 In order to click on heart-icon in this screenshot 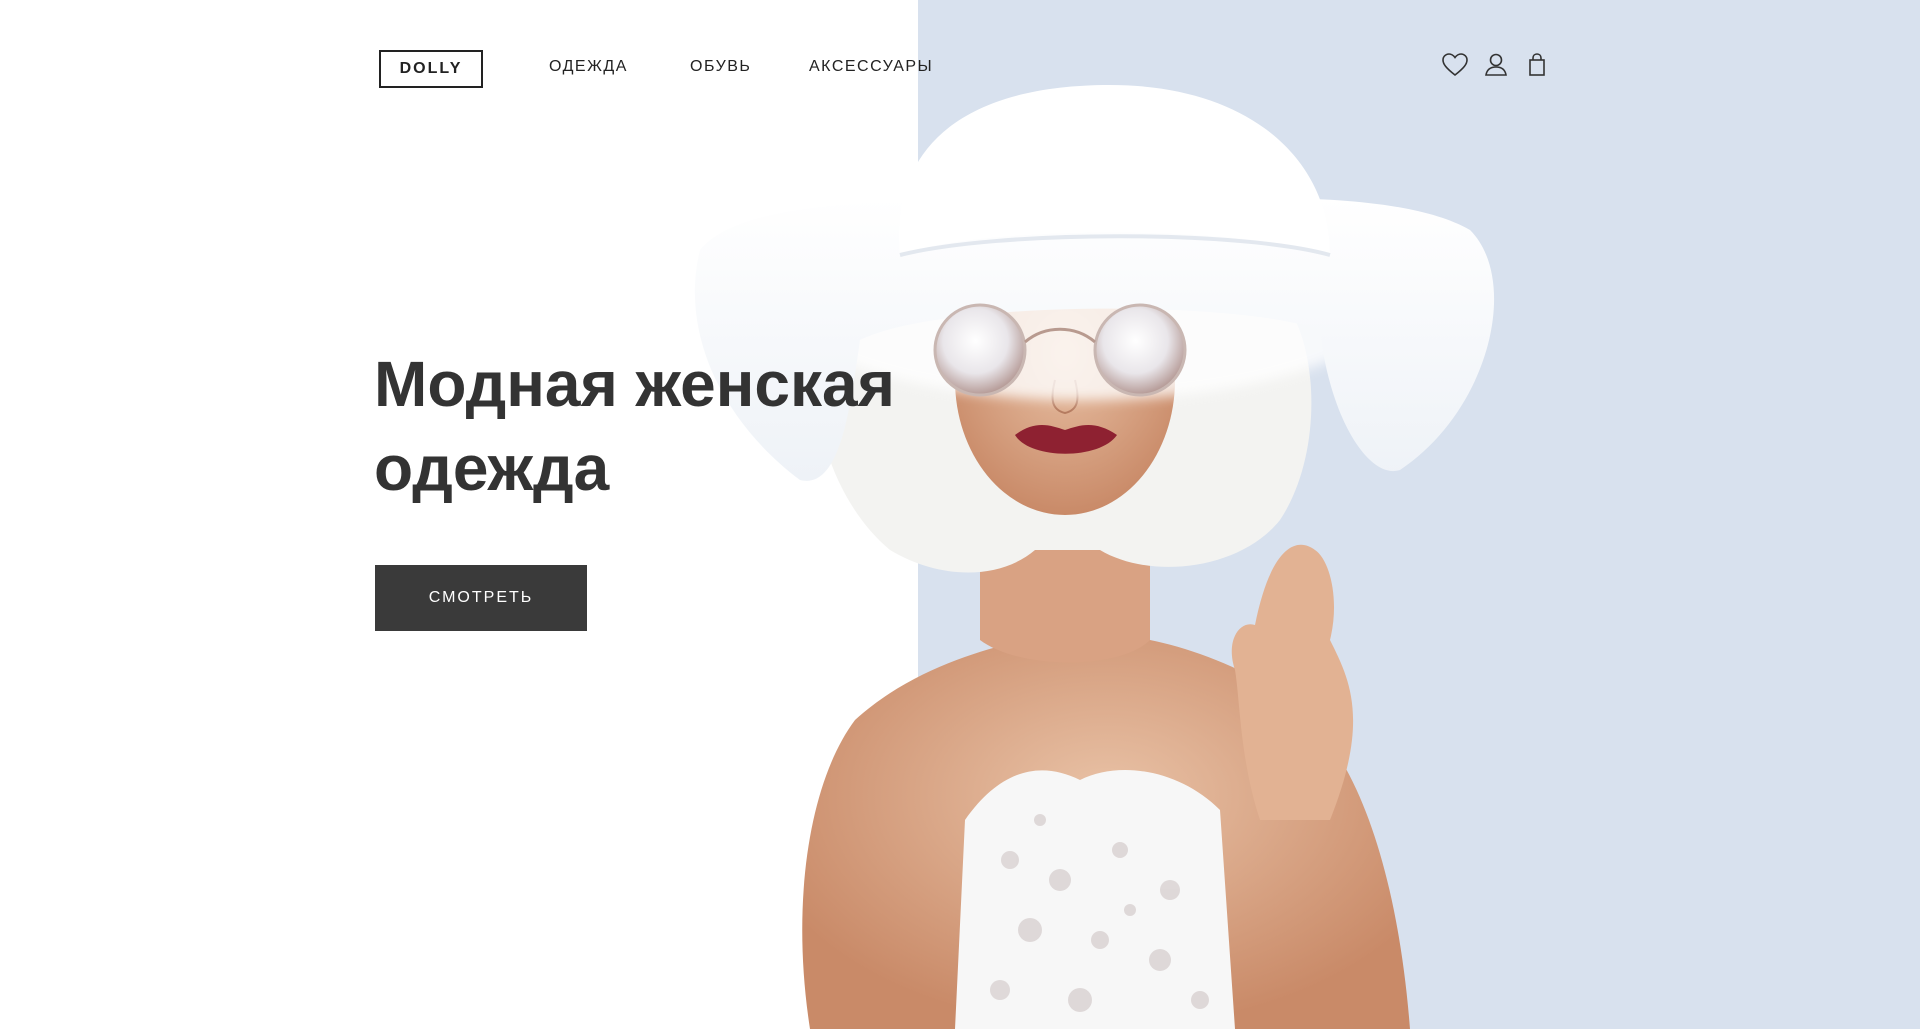, I will do `click(1455, 65)`.